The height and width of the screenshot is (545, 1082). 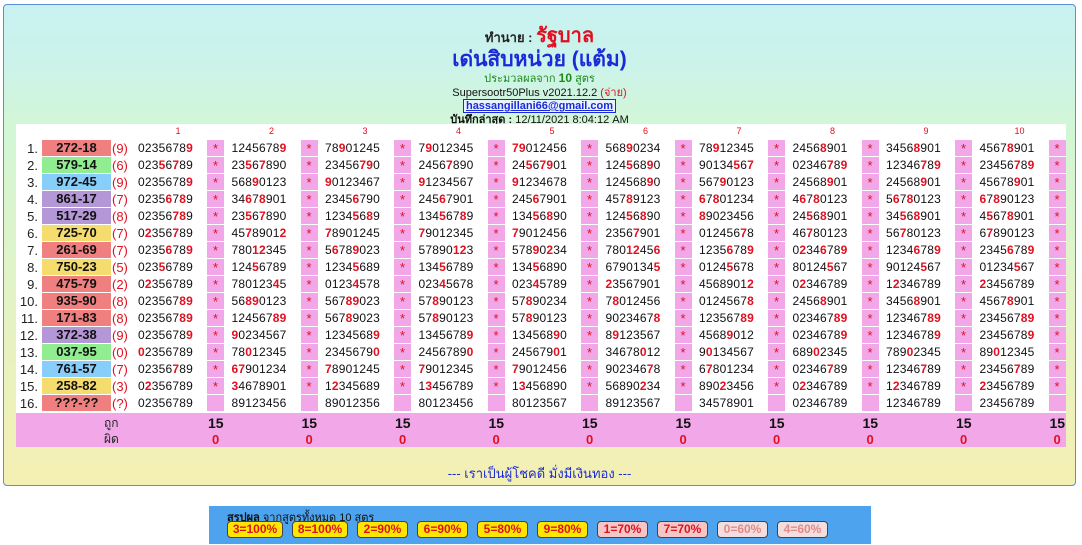 What do you see at coordinates (682, 529) in the screenshot?
I see `summary-badge: 7=70%` at bounding box center [682, 529].